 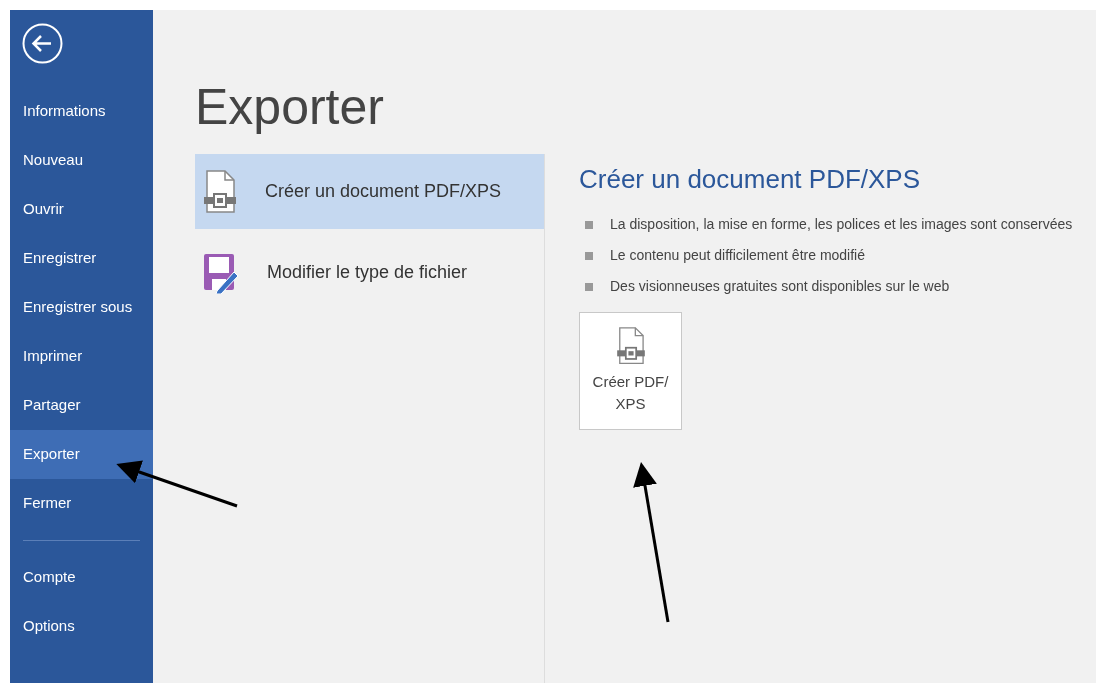 What do you see at coordinates (630, 371) in the screenshot?
I see `create-pdf-button: Créer PDF/ XPS` at bounding box center [630, 371].